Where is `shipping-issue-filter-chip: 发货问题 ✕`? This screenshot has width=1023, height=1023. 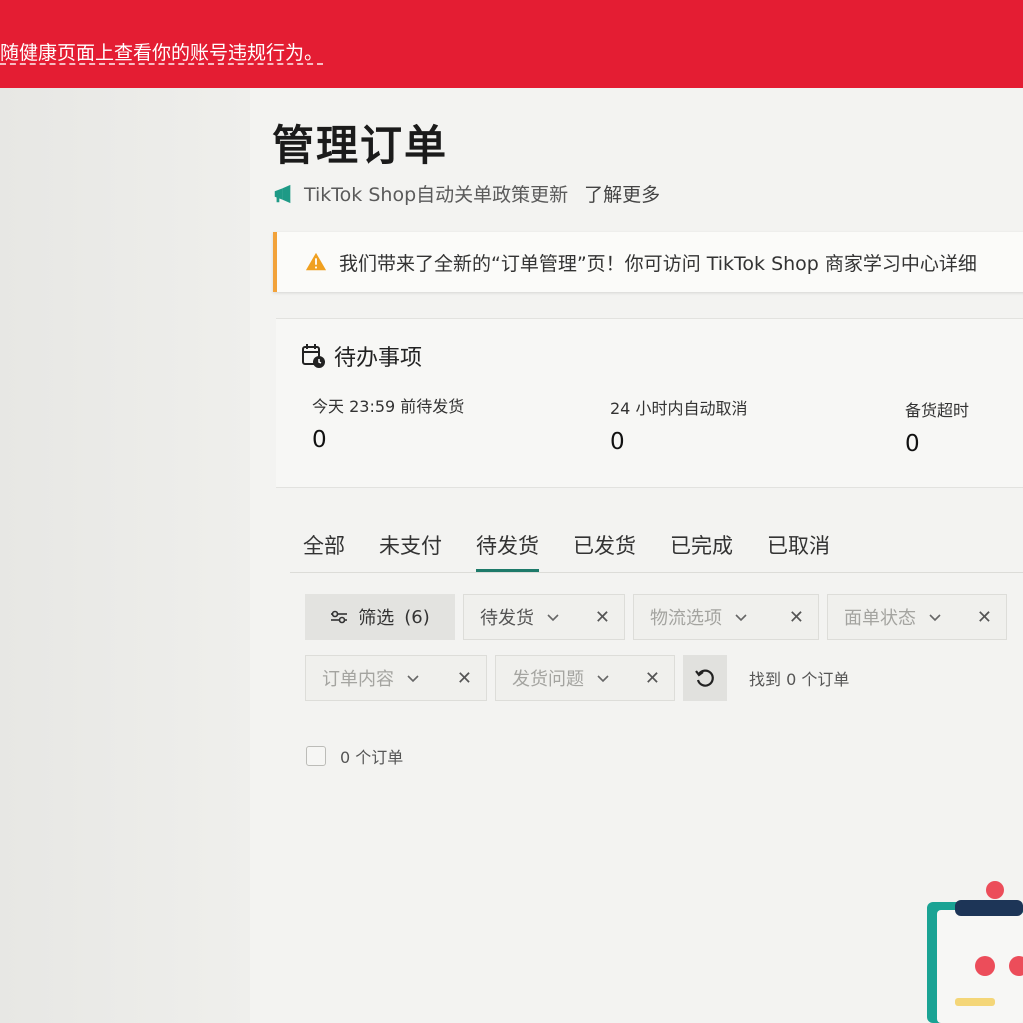 shipping-issue-filter-chip: 发货问题 ✕ is located at coordinates (585, 678).